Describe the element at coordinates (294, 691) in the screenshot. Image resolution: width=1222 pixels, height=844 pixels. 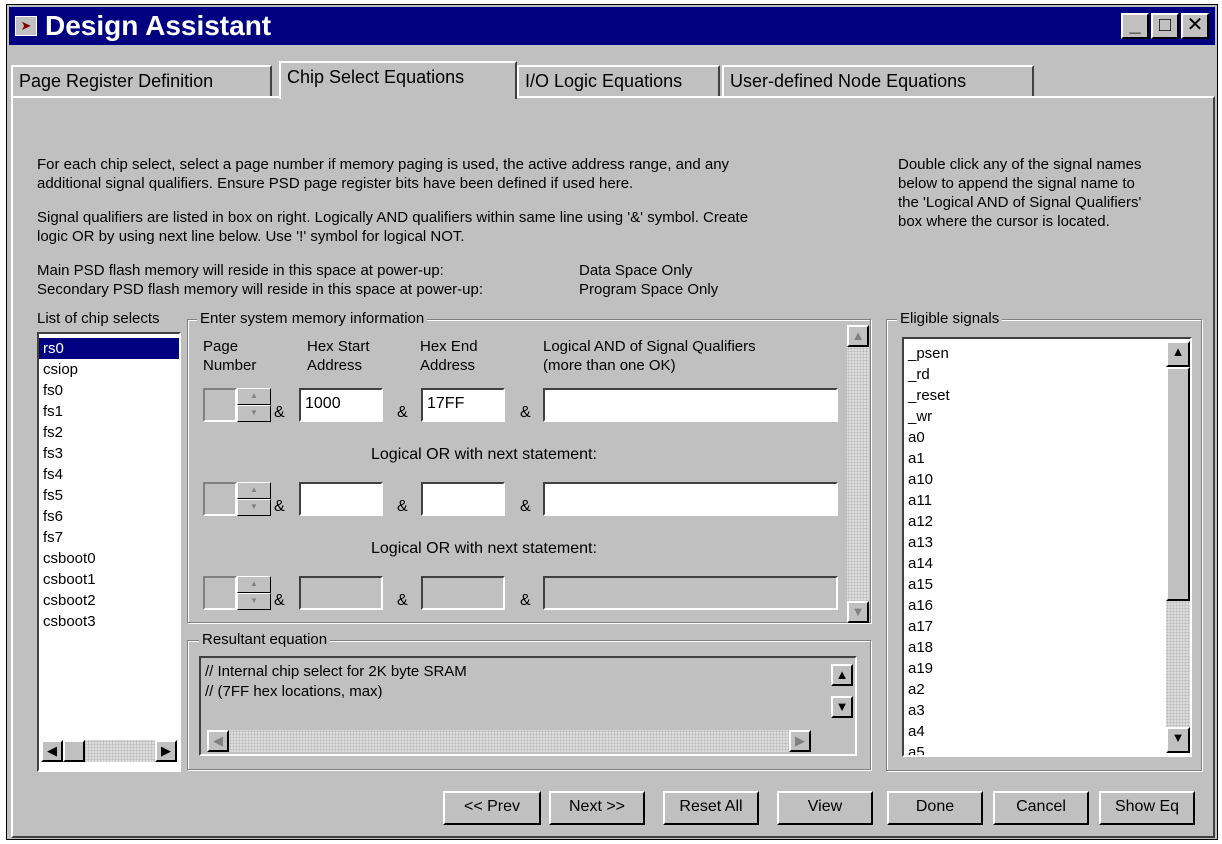
I see `equation-line-2: // (7FF hex locations, max)` at that location.